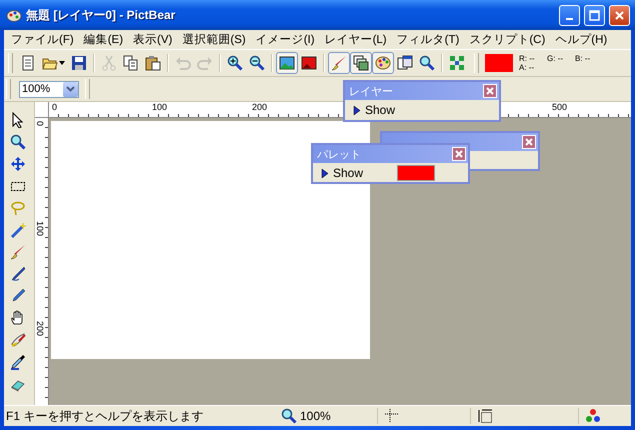 Image resolution: width=635 pixels, height=430 pixels. What do you see at coordinates (42, 39) in the screenshot?
I see `menu-item: ファイル(F)` at bounding box center [42, 39].